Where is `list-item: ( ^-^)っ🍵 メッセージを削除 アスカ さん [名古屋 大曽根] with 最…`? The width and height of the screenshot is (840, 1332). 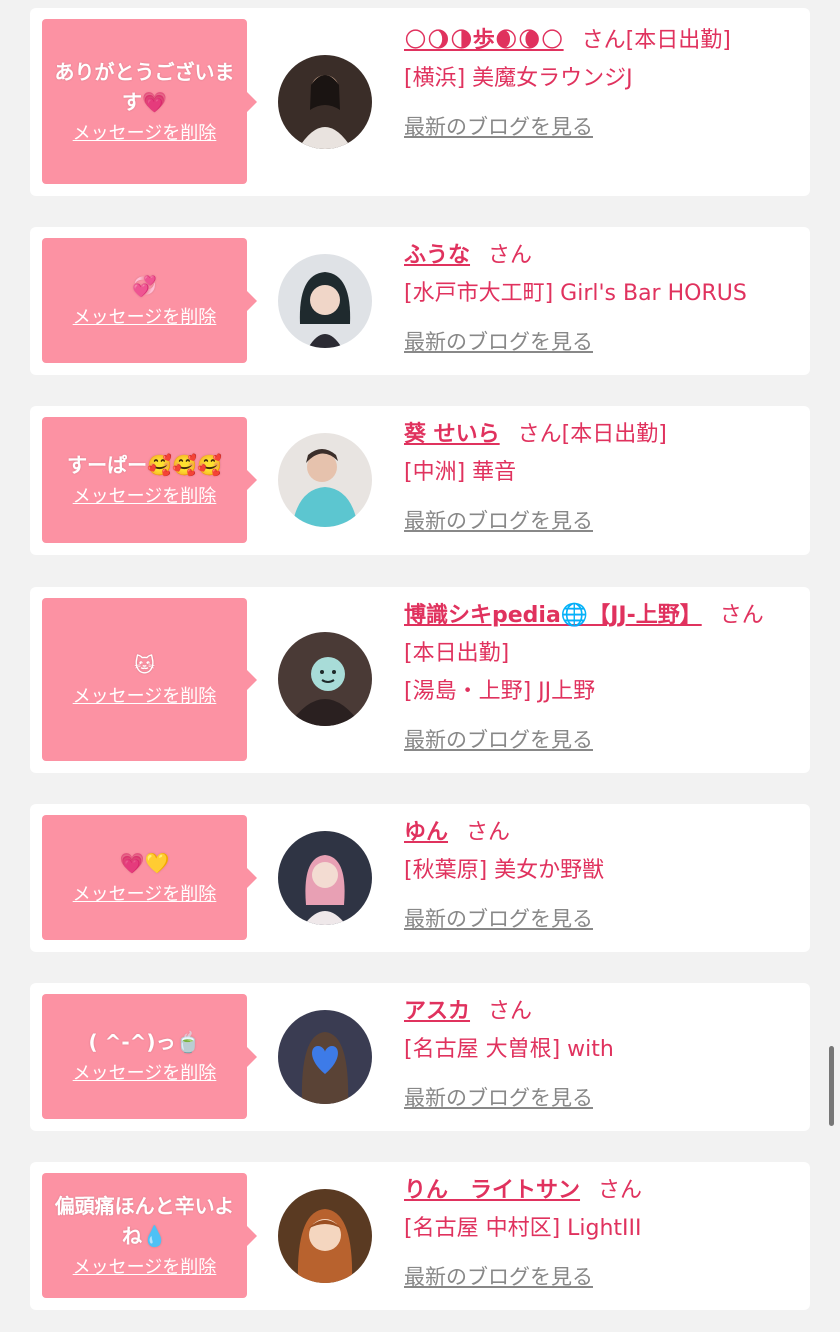
list-item: ( ^-^)っ🍵 メッセージを削除 アスカ さん [名古屋 大曽根] with 最… is located at coordinates (420, 1057).